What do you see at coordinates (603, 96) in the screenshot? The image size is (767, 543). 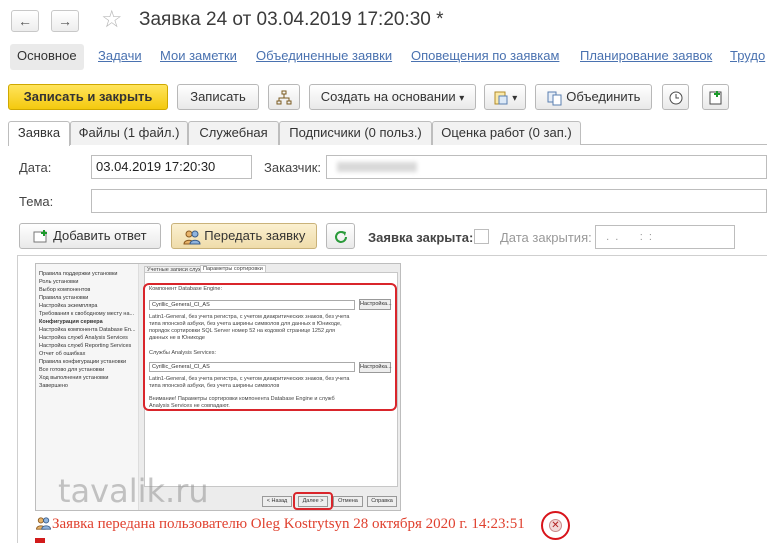 I see `merge-label: Объединить` at bounding box center [603, 96].